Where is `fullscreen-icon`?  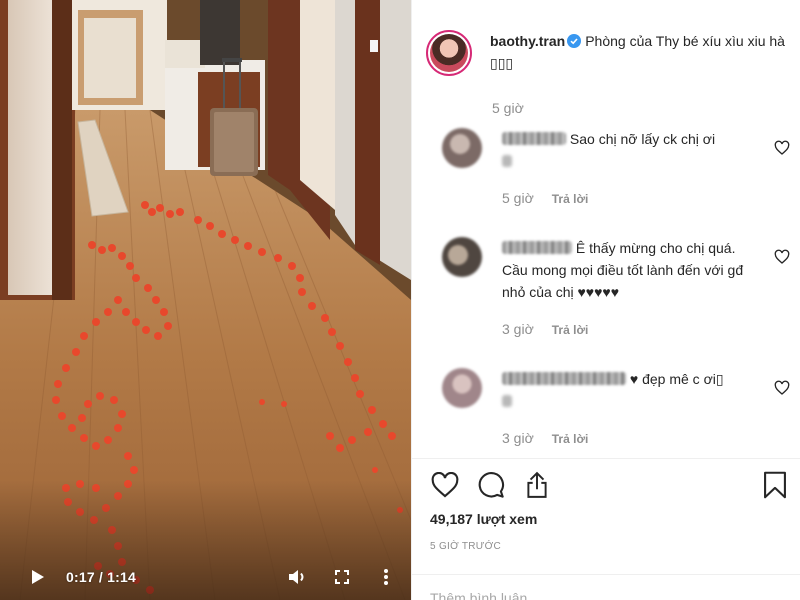 fullscreen-icon is located at coordinates (342, 577).